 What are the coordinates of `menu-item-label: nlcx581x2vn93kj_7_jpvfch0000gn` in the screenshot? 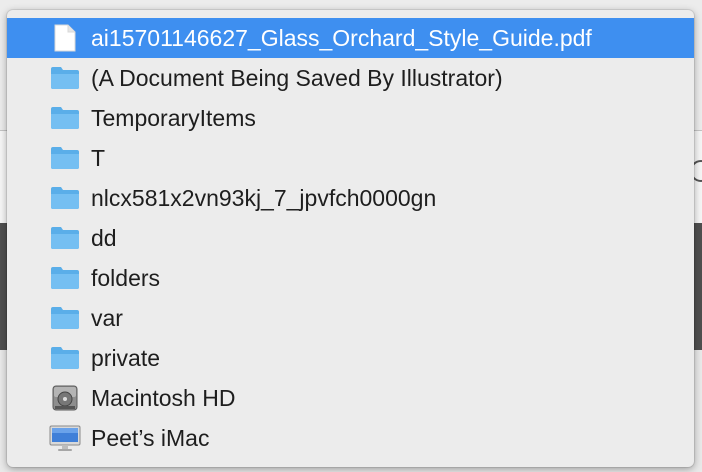 It's located at (264, 197).